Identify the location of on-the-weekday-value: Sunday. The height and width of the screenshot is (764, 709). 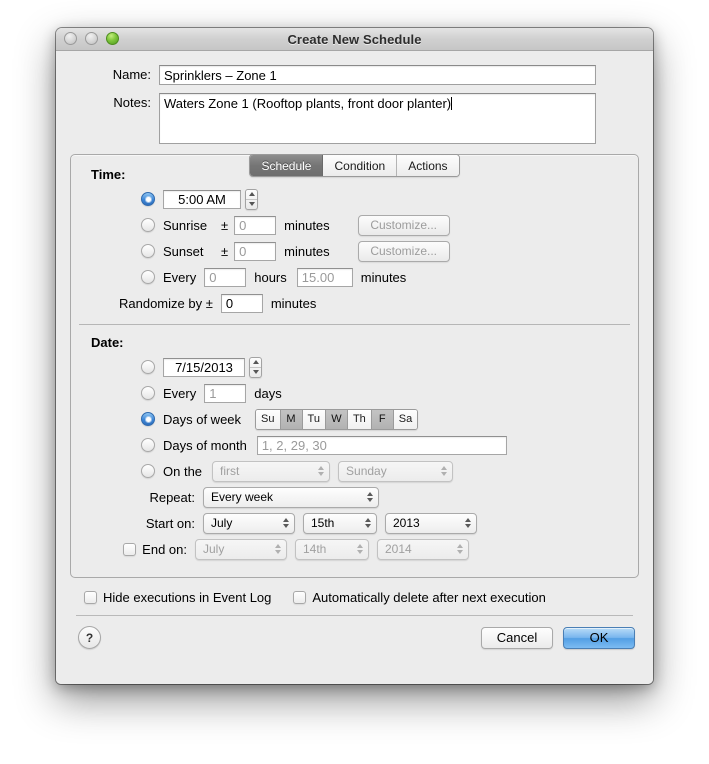
(366, 471).